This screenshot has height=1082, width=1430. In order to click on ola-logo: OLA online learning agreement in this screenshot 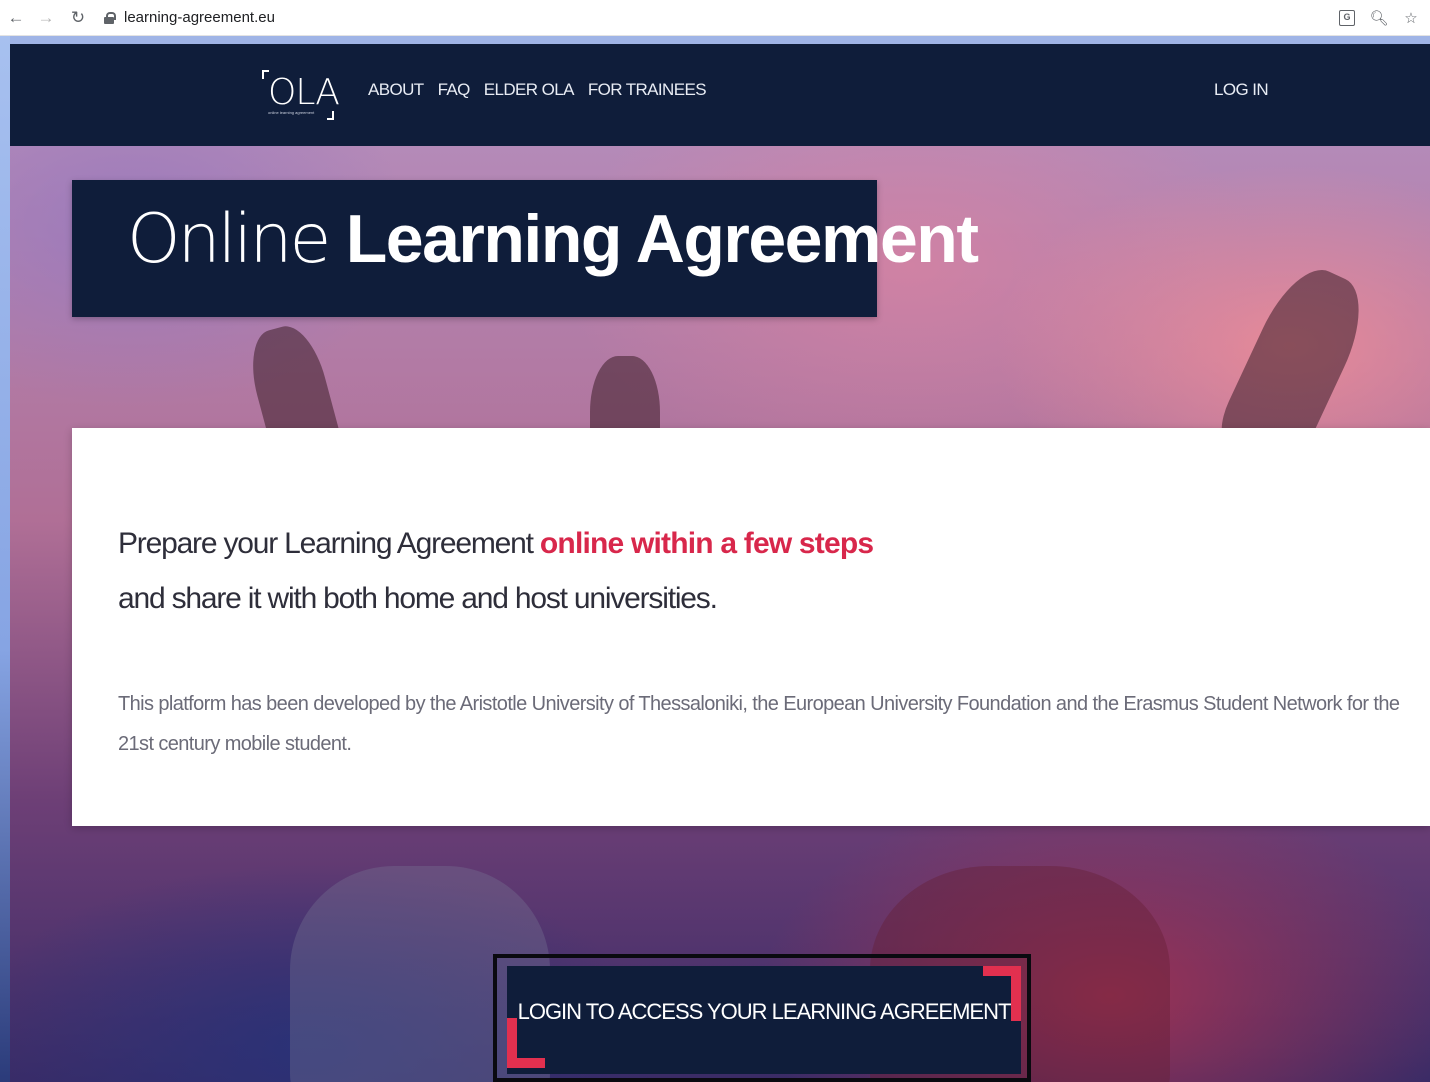, I will do `click(301, 94)`.